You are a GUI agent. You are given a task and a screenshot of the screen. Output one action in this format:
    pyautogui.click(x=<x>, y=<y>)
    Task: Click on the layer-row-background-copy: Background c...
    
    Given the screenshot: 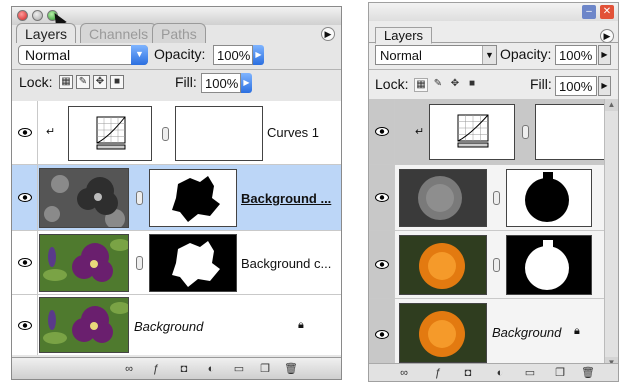 What is the action you would take?
    pyautogui.click(x=176, y=263)
    